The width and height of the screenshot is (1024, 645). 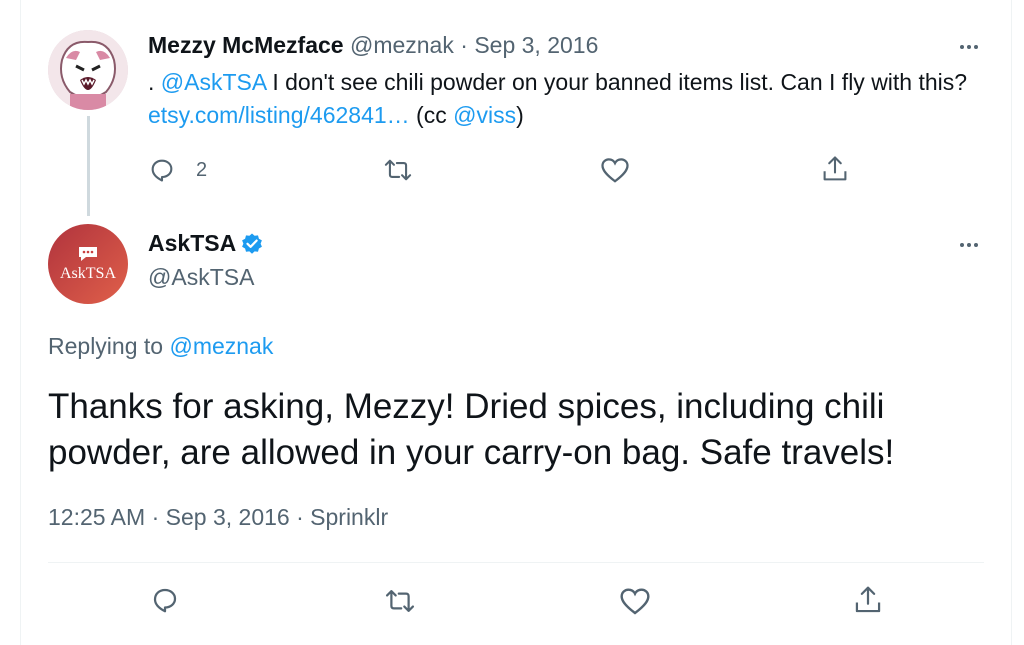 What do you see at coordinates (221, 346) in the screenshot?
I see `replying-to-handle: @meznak` at bounding box center [221, 346].